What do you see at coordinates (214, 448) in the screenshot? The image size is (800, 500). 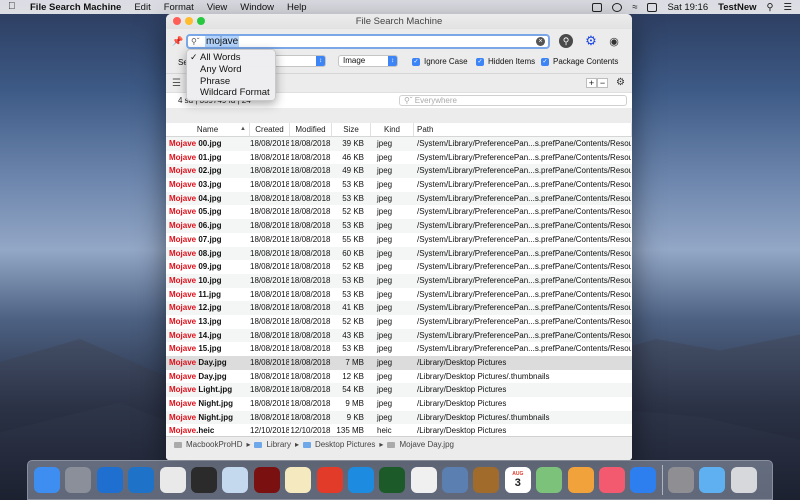 I see `path-segment-disk: MacbookProHD` at bounding box center [214, 448].